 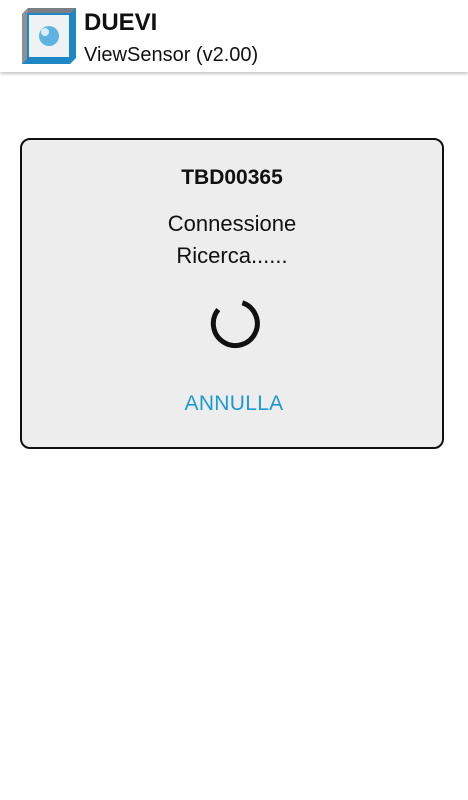 What do you see at coordinates (235, 324) in the screenshot?
I see `loading-spinner-icon` at bounding box center [235, 324].